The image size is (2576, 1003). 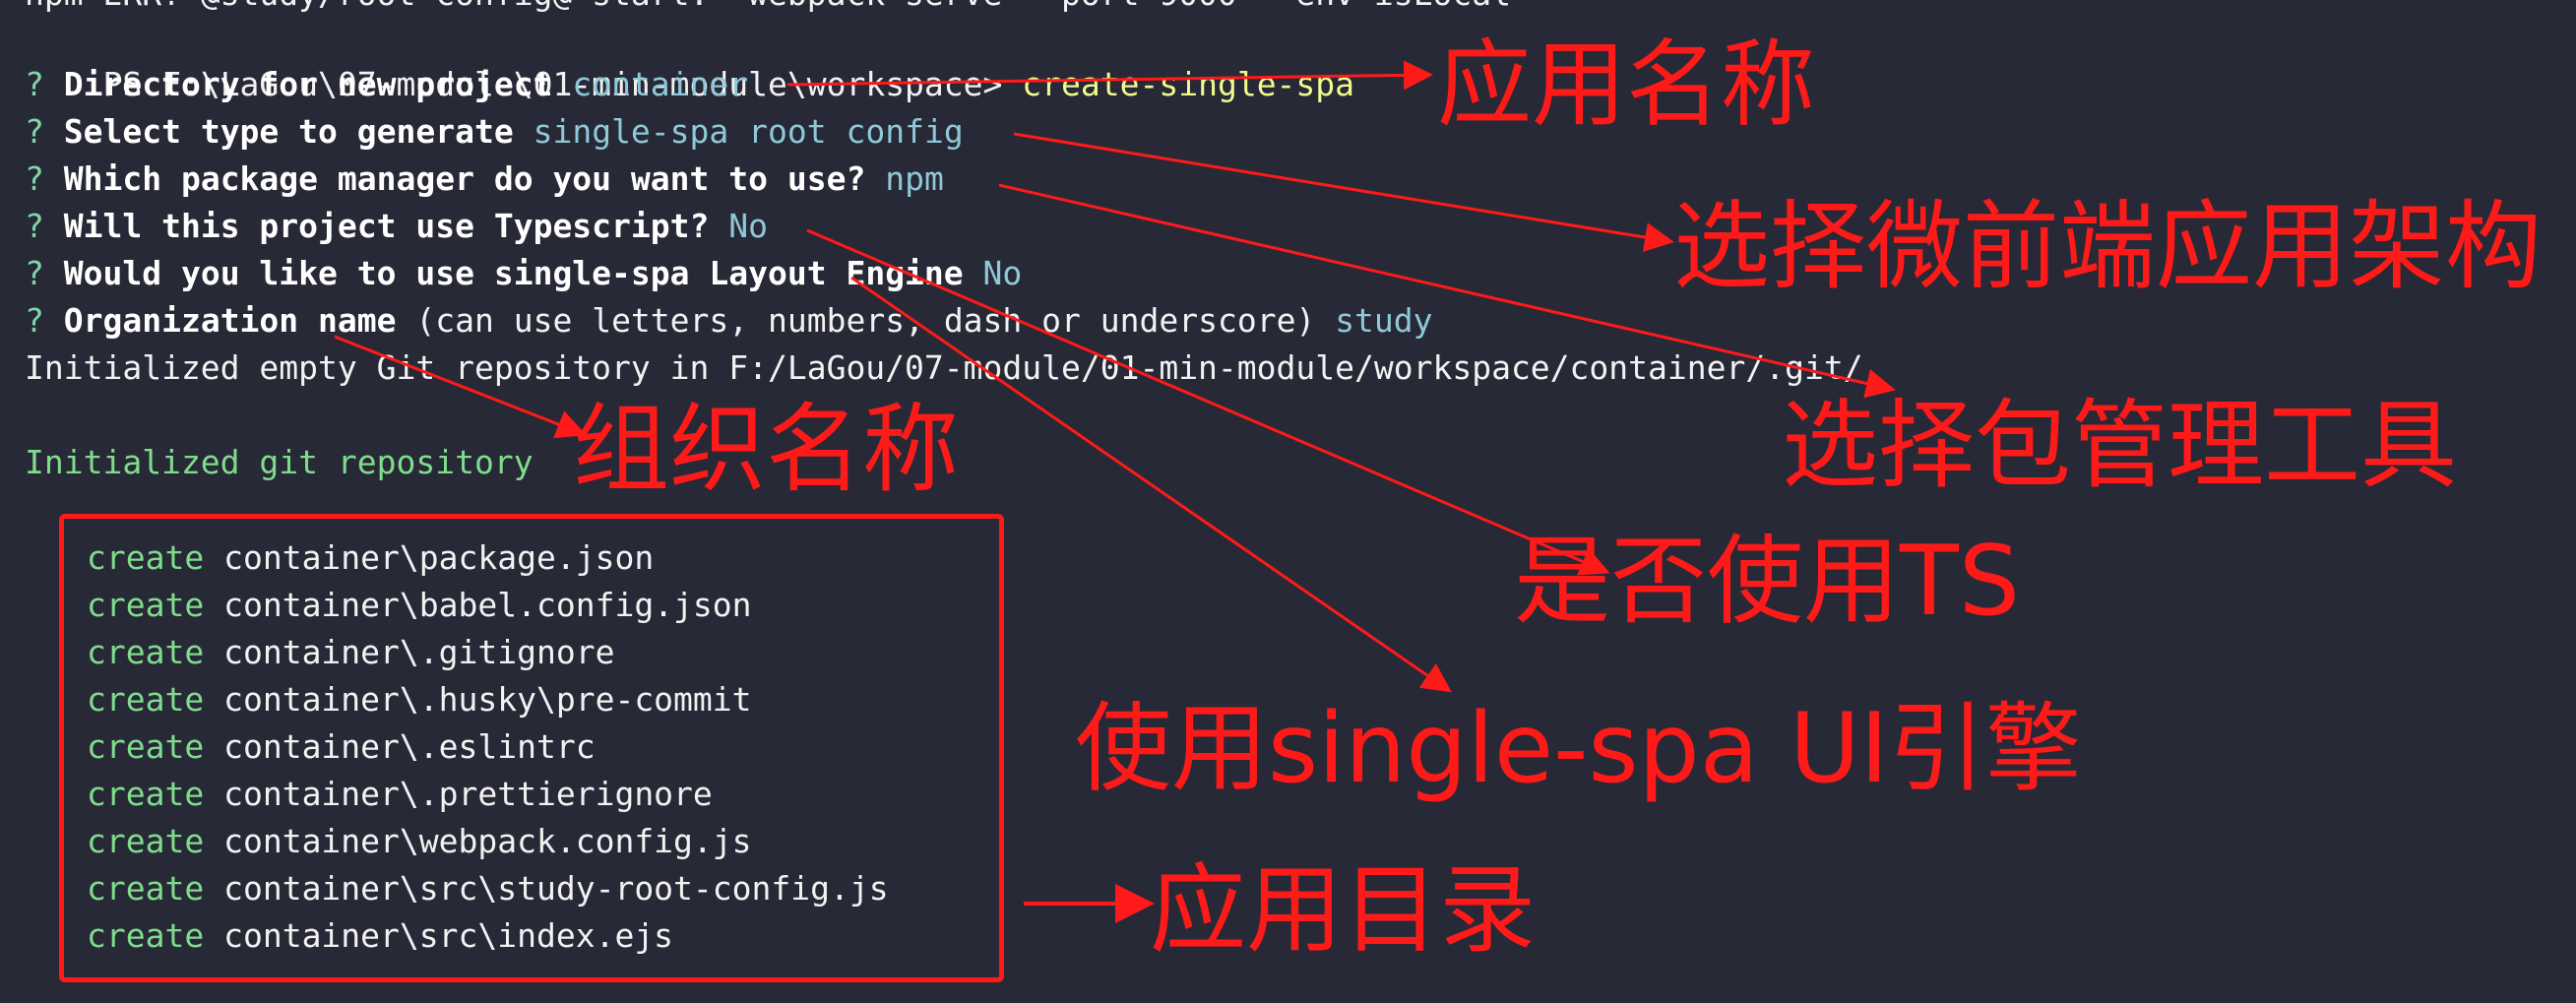 I want to click on annotation-app-name: 应用名称, so click(x=1626, y=85).